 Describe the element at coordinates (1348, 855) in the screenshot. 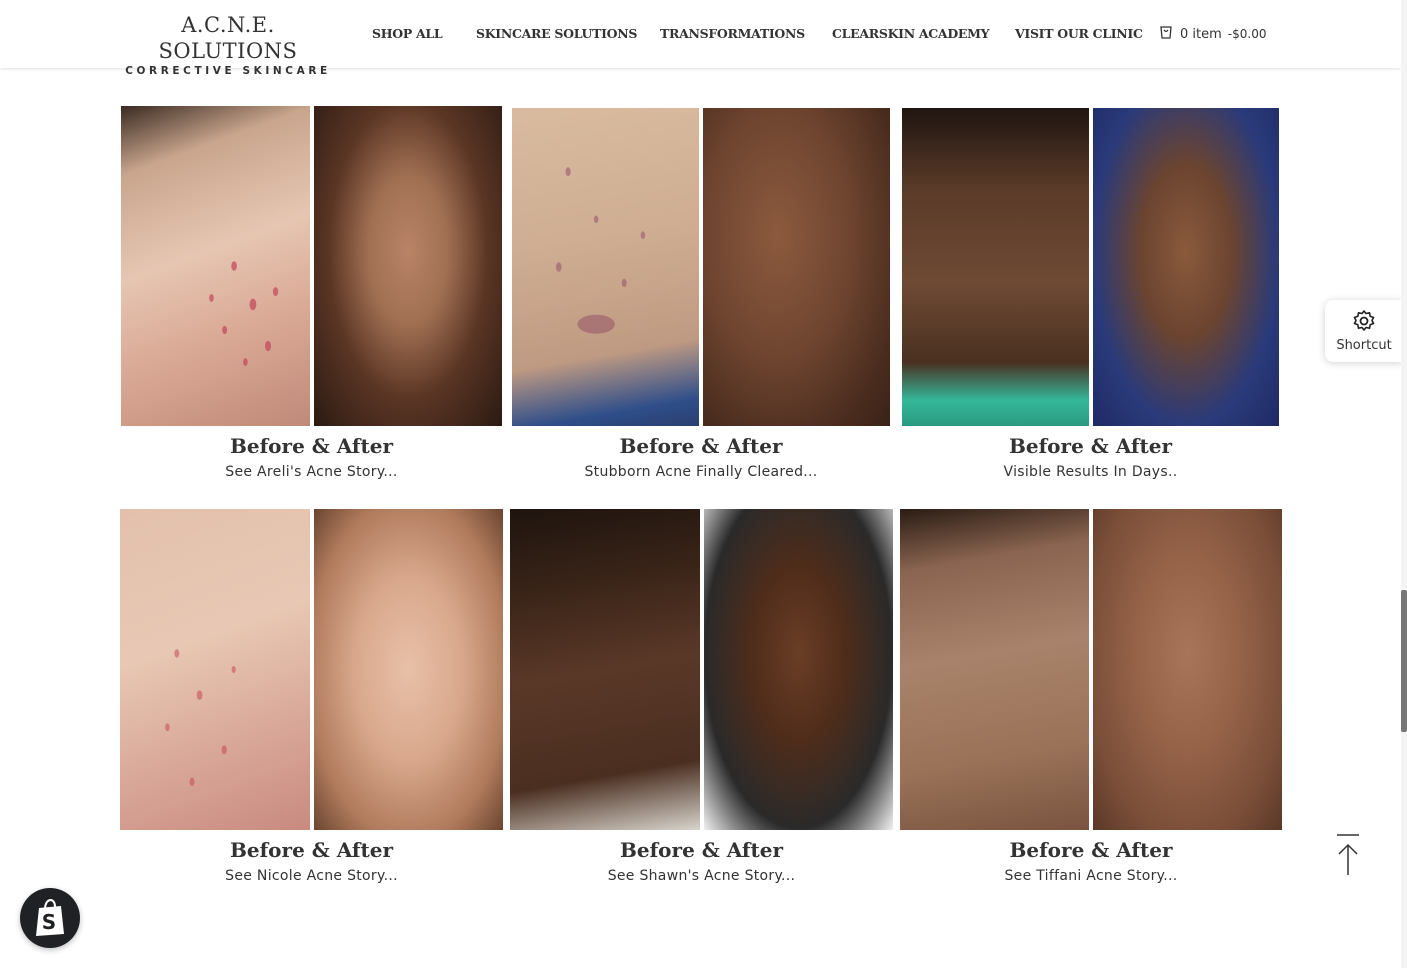

I see `back-to-top-button` at that location.